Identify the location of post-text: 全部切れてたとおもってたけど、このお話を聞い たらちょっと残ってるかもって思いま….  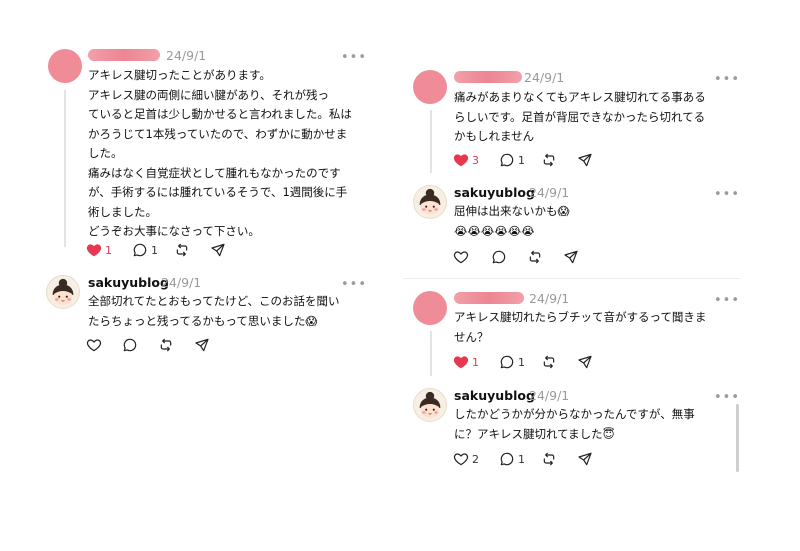
(214, 311).